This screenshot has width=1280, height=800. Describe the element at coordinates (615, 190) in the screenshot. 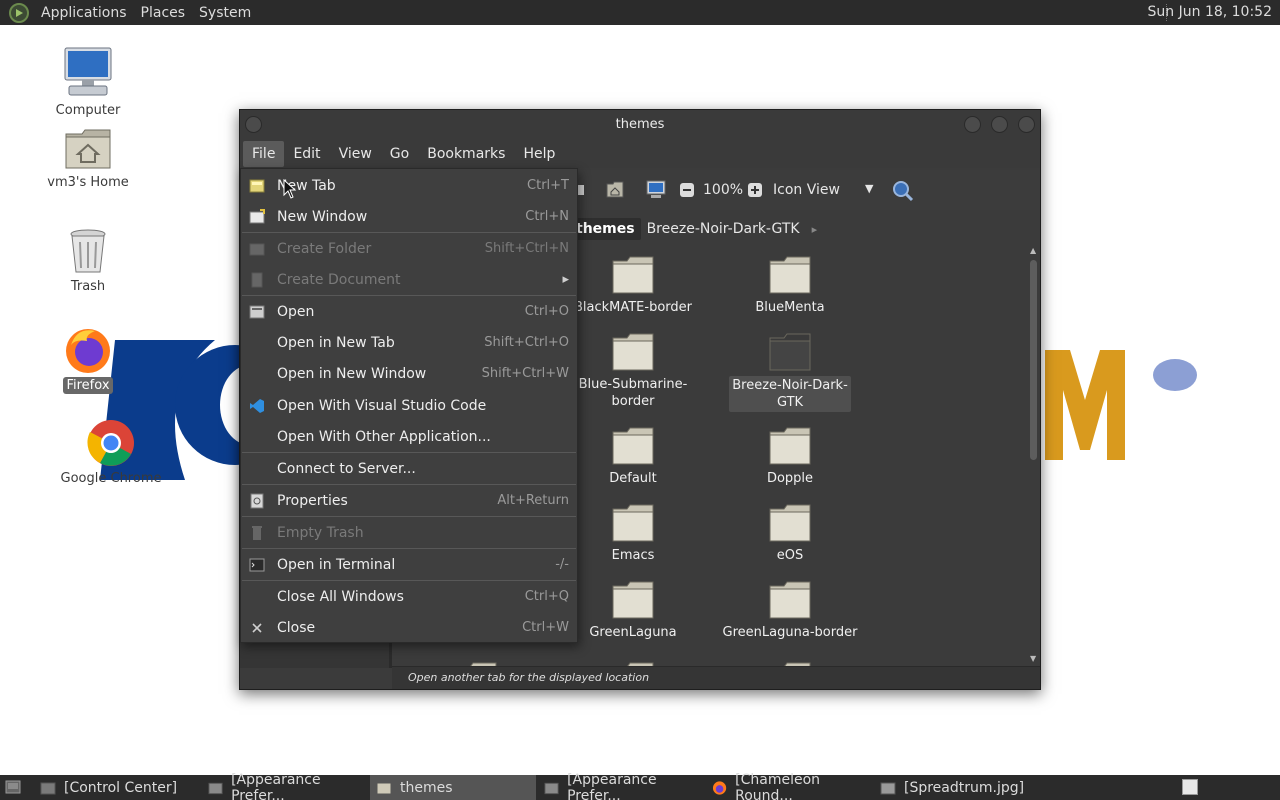

I see `home-icon` at that location.